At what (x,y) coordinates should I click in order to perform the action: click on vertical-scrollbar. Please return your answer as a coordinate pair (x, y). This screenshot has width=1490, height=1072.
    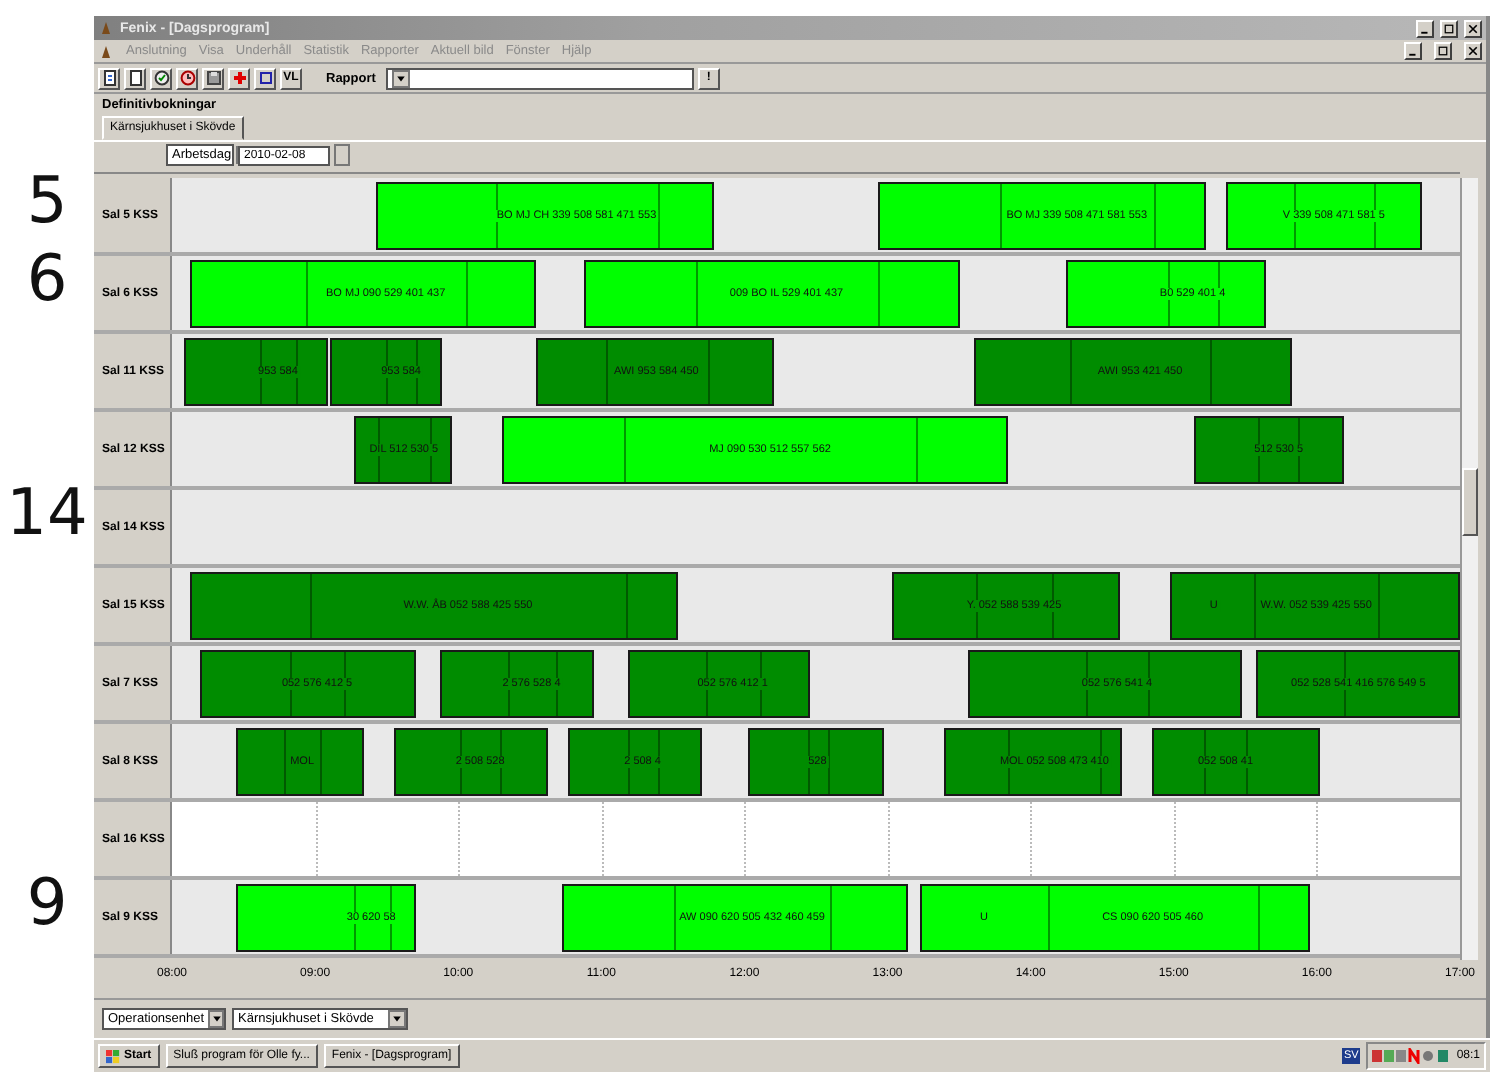
    Looking at the image, I should click on (1469, 569).